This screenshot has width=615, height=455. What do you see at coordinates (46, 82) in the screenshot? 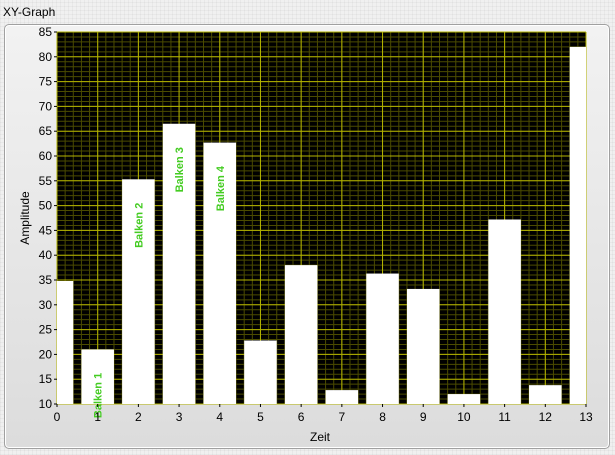
I see `y-tick-label: 75` at bounding box center [46, 82].